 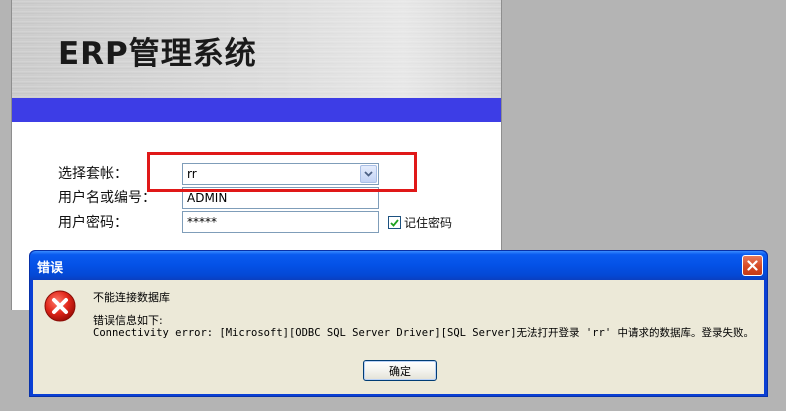 I want to click on dialog-titlebar: 错误, so click(x=398, y=265).